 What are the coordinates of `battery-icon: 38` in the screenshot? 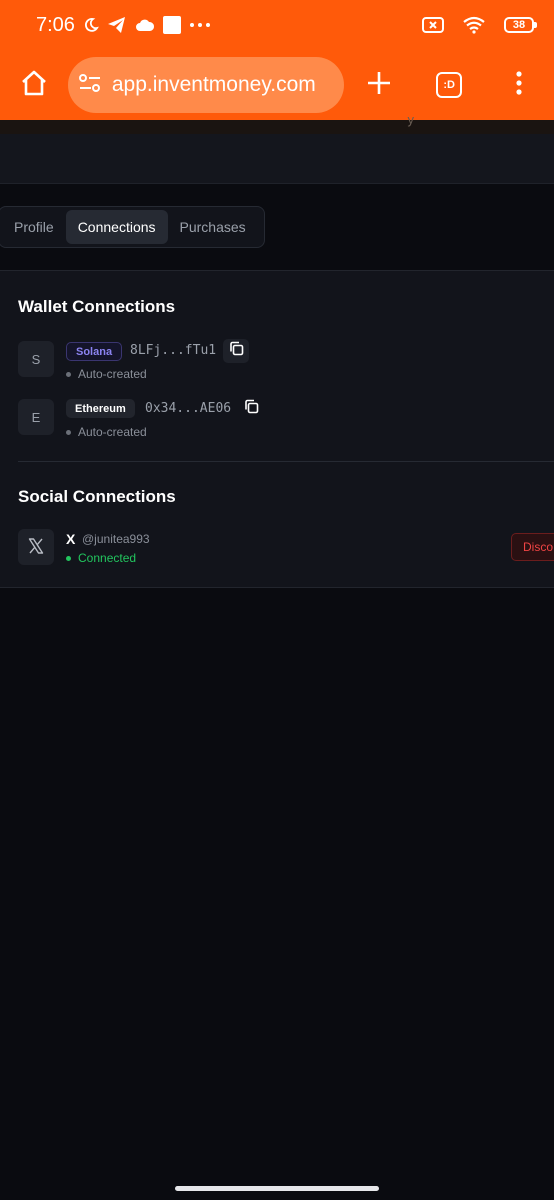 It's located at (520, 25).